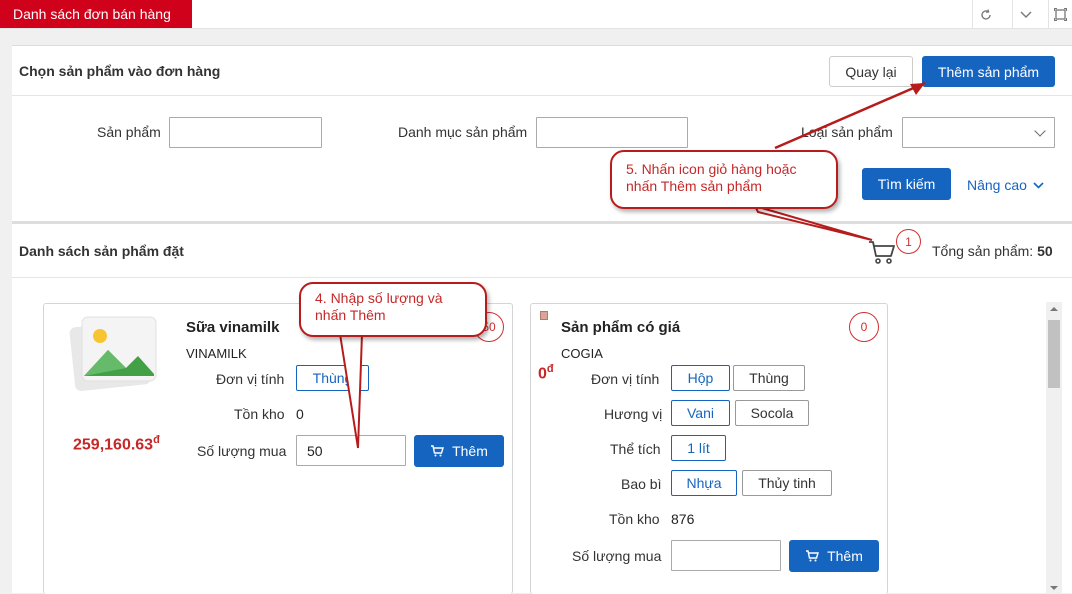 This screenshot has width=1072, height=594. What do you see at coordinates (393, 309) in the screenshot?
I see `callout-step4: 4. Nhập số lượng và nhấn Thêm` at bounding box center [393, 309].